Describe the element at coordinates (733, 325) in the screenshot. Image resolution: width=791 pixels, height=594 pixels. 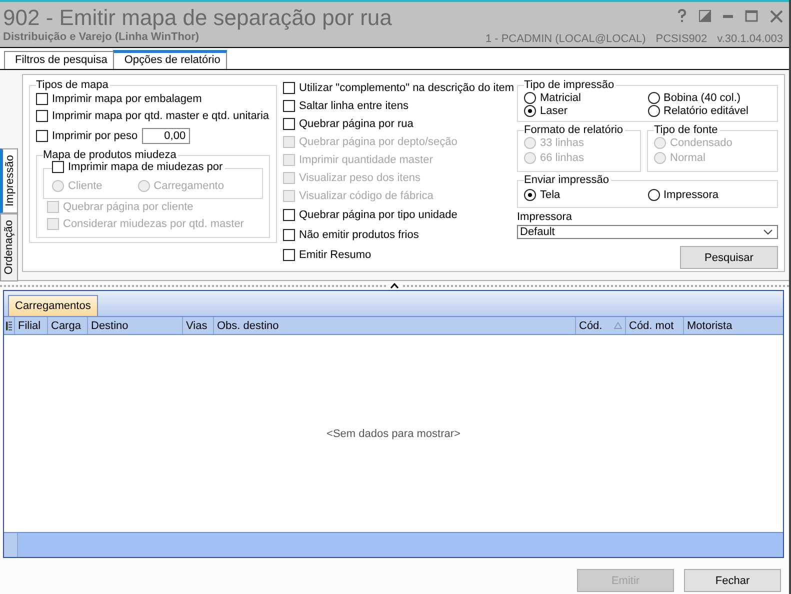
I see `column-header: Motorista` at that location.